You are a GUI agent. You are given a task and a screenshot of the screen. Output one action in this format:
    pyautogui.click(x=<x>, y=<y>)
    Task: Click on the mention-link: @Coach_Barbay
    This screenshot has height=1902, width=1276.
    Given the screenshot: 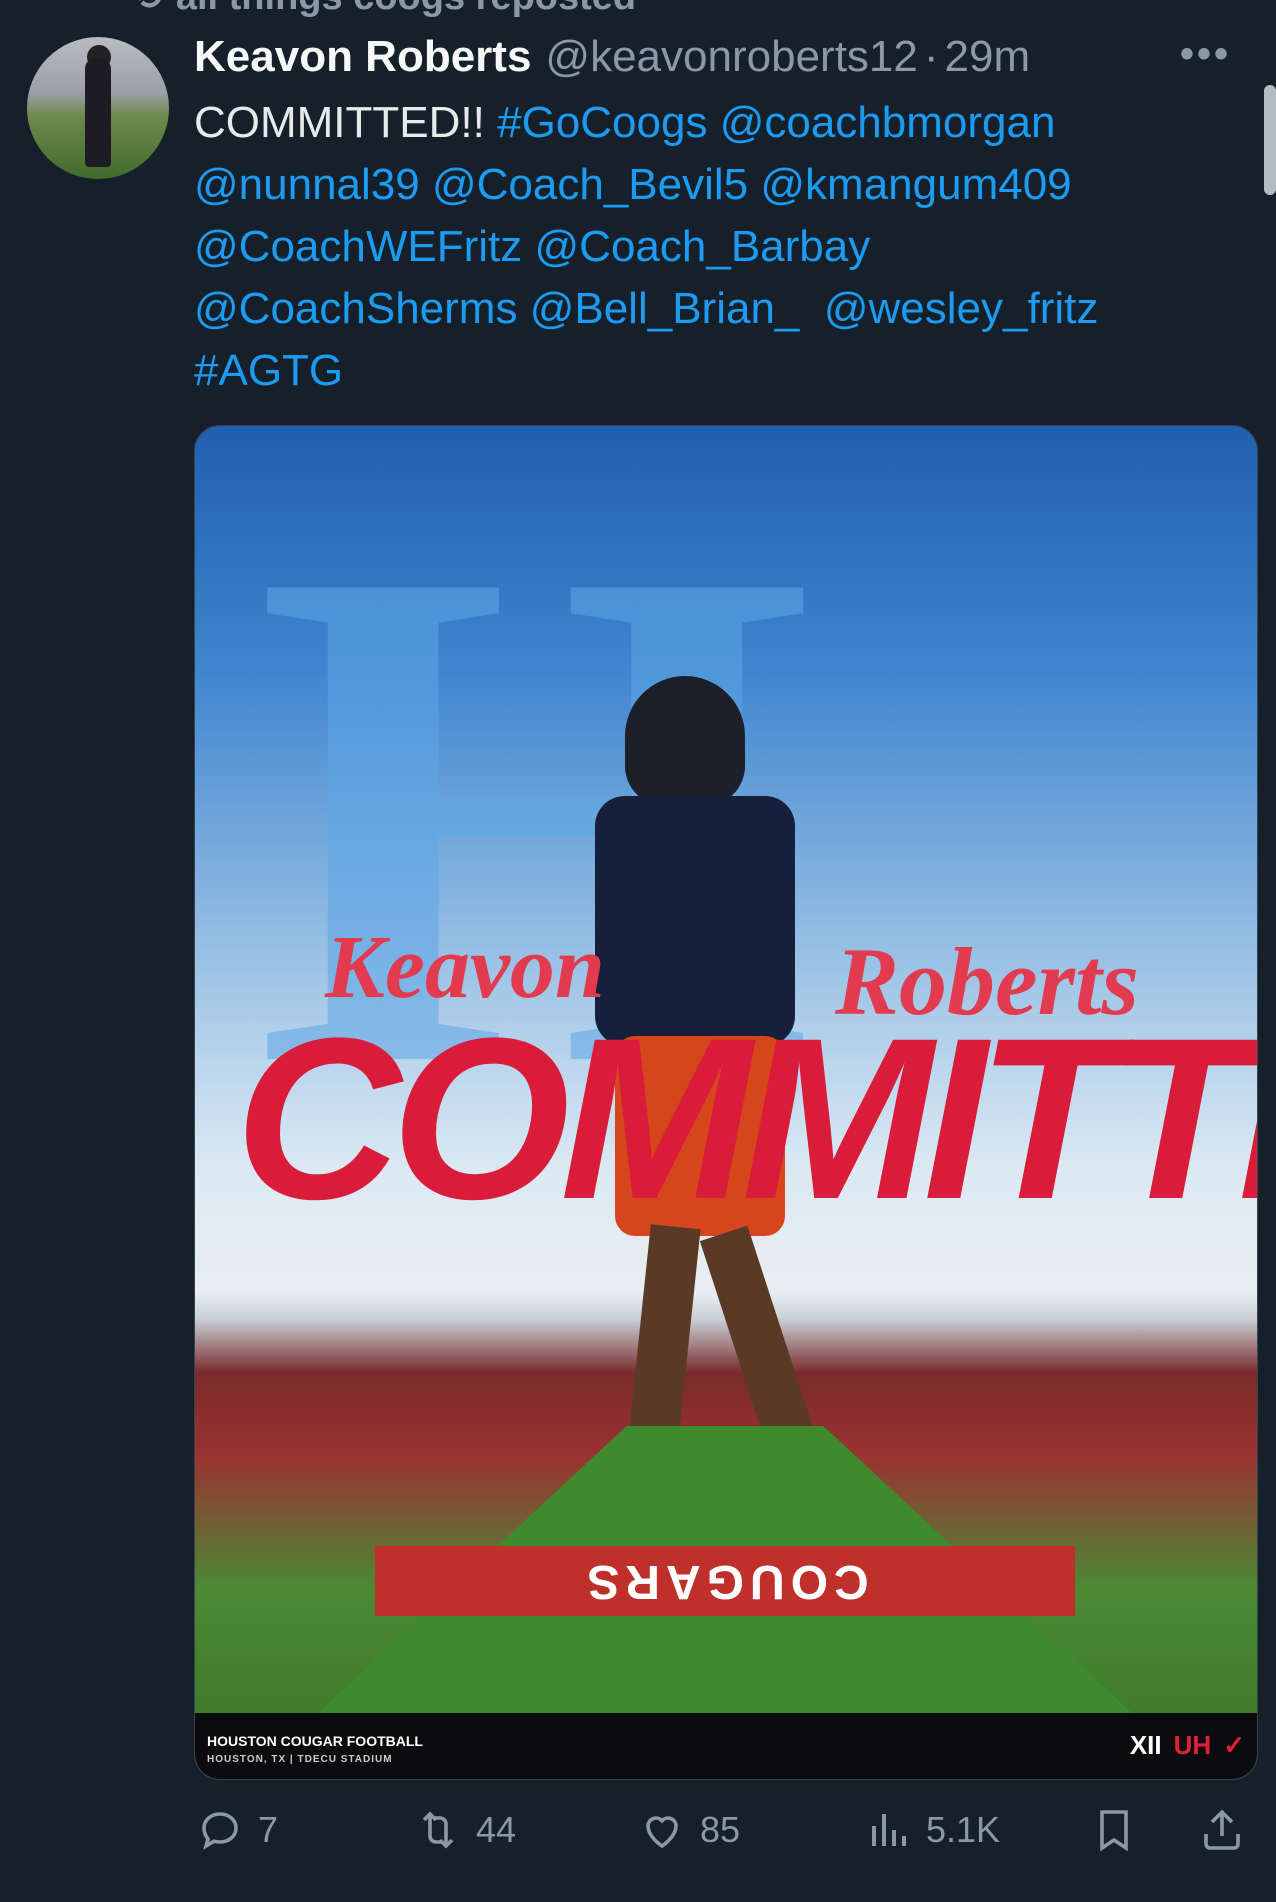 What is the action you would take?
    pyautogui.click(x=703, y=246)
    